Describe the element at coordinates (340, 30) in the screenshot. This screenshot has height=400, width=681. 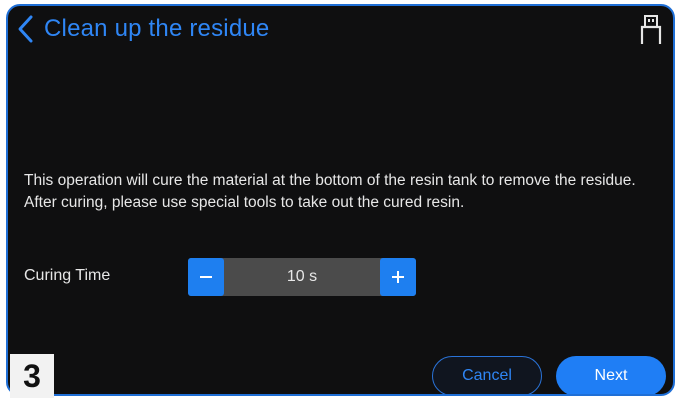
I see `header-bar: Clean up the residue` at that location.